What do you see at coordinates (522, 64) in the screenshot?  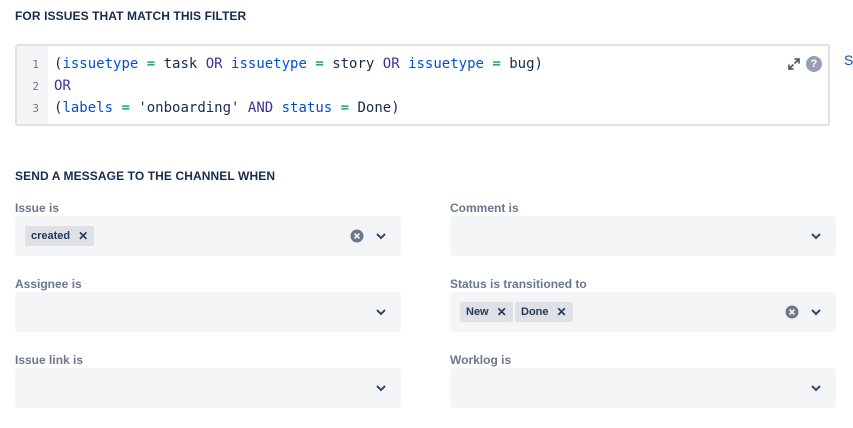 I see `jql-value: bug` at bounding box center [522, 64].